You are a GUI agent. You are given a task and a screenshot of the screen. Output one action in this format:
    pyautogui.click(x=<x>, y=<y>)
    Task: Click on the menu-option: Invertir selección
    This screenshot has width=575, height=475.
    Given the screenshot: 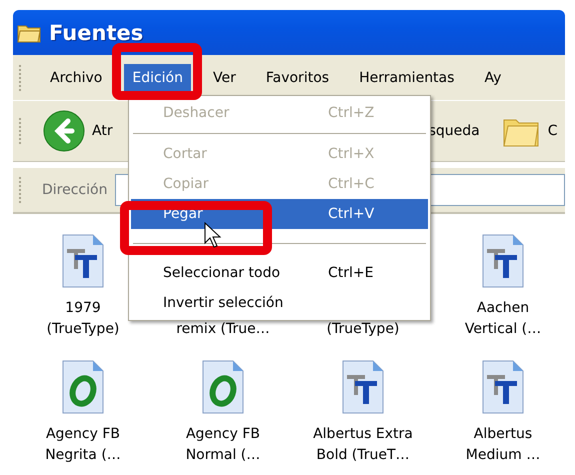 What is the action you would take?
    pyautogui.click(x=279, y=303)
    